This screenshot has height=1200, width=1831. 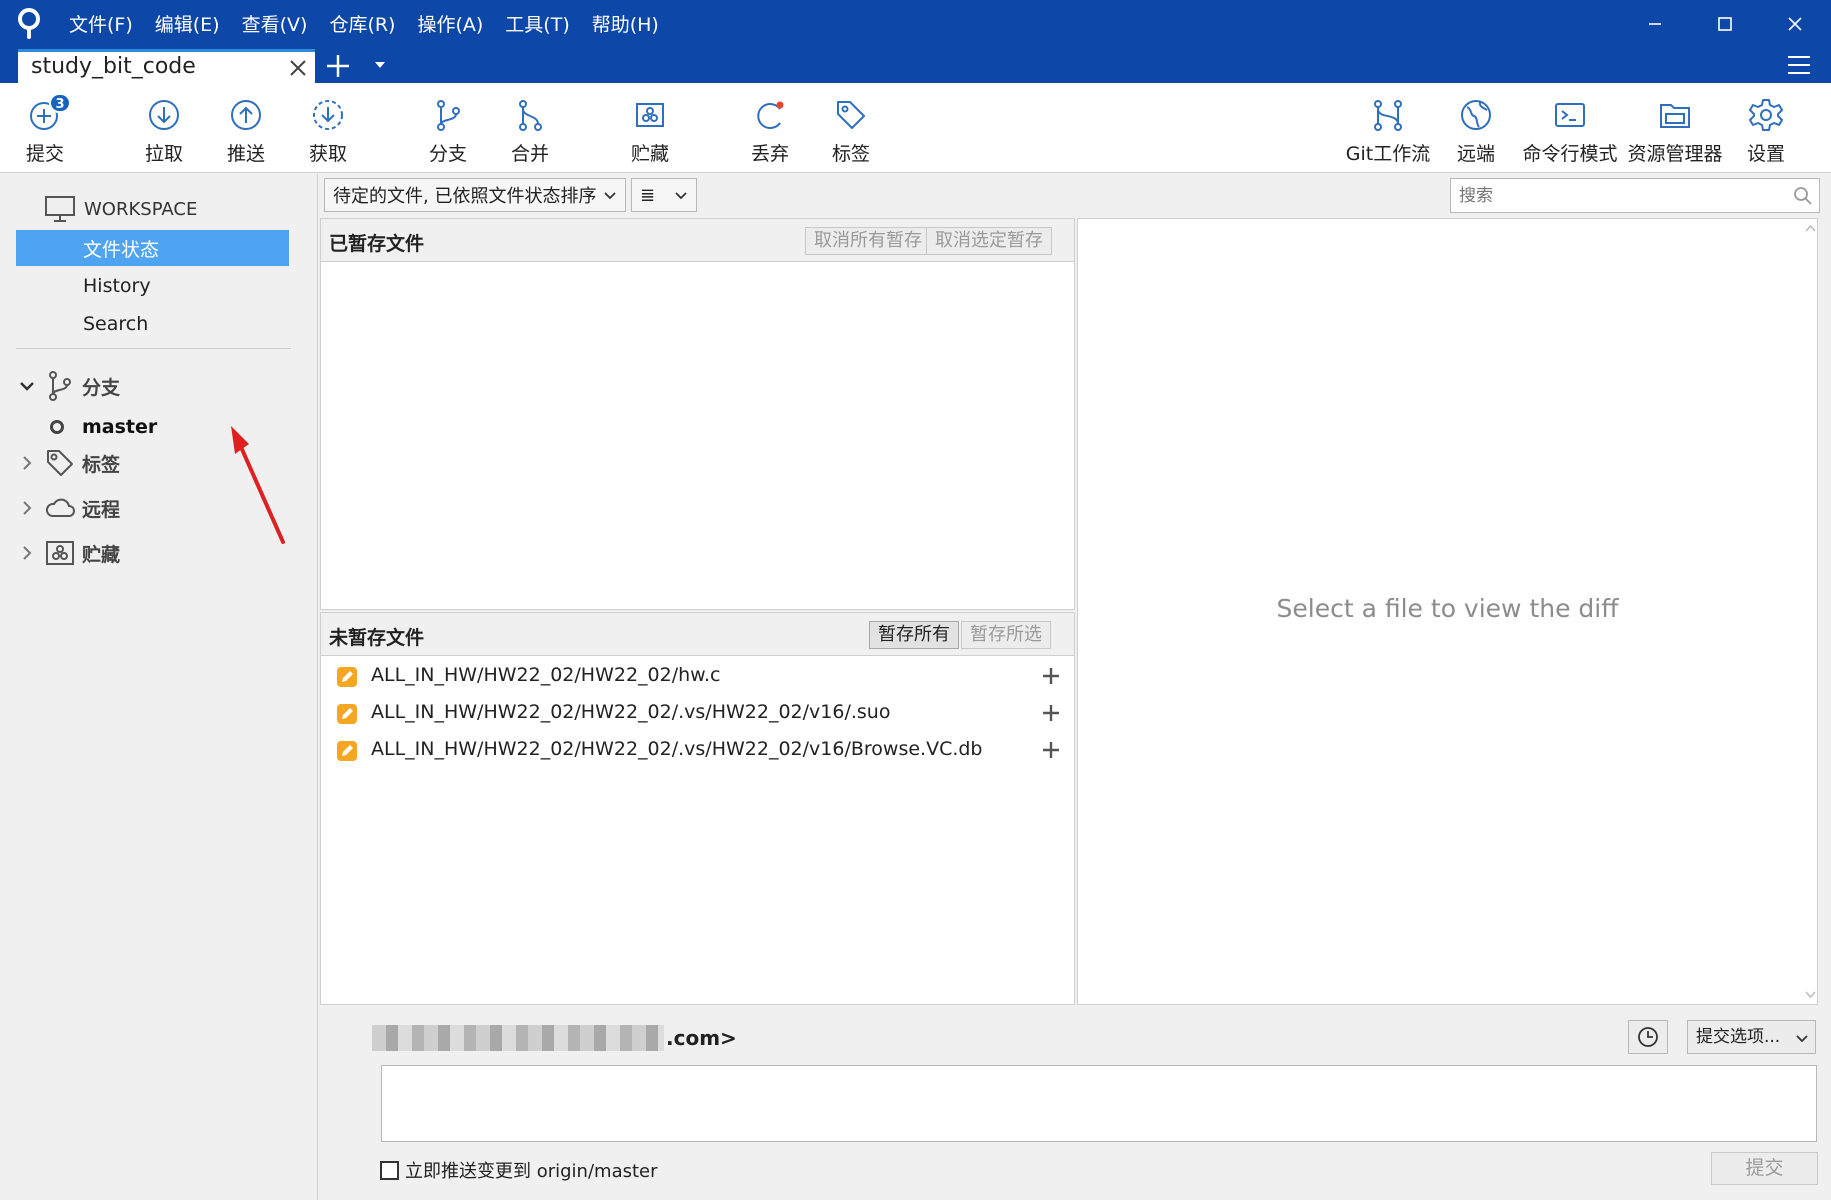 What do you see at coordinates (347, 751) in the screenshot?
I see `modified-file-icon` at bounding box center [347, 751].